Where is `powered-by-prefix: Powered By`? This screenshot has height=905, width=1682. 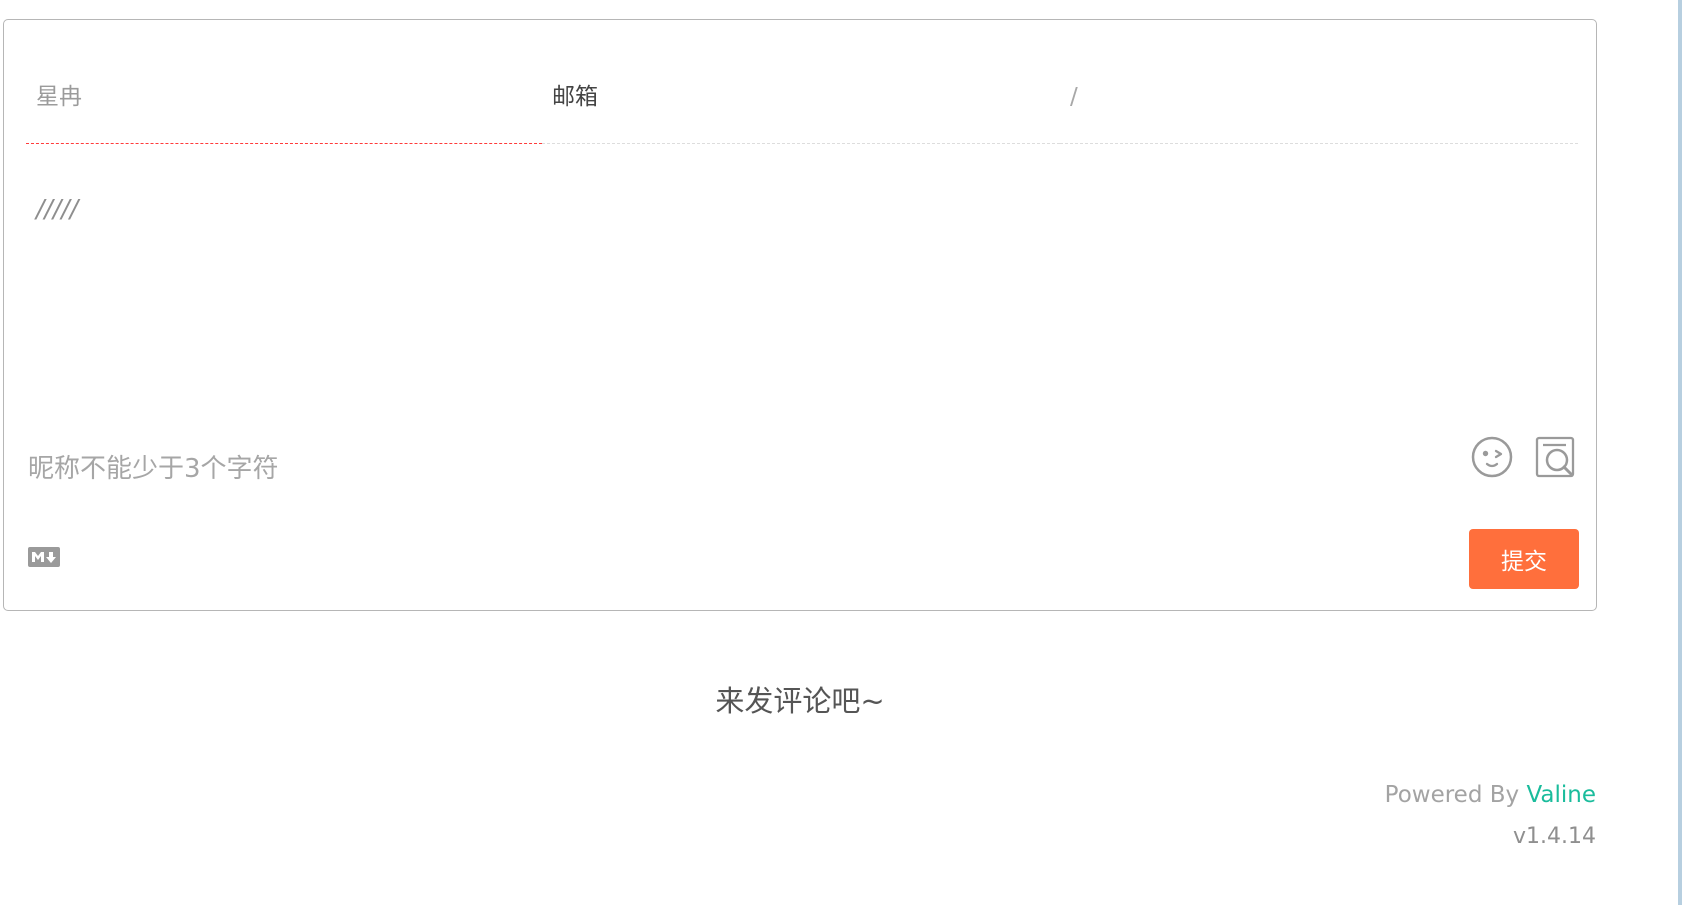 powered-by-prefix: Powered By is located at coordinates (1455, 795).